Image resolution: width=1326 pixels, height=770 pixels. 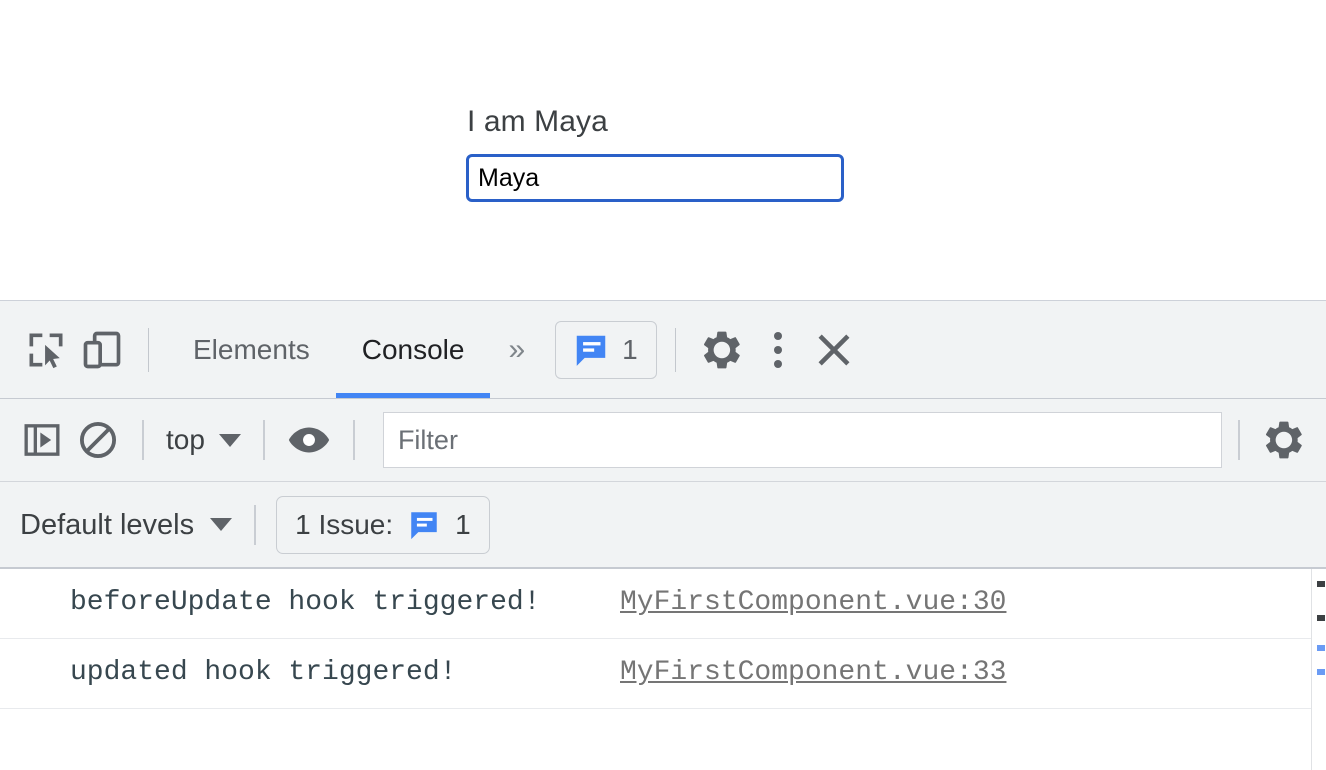 I want to click on console-filter-bar: top, so click(x=663, y=440).